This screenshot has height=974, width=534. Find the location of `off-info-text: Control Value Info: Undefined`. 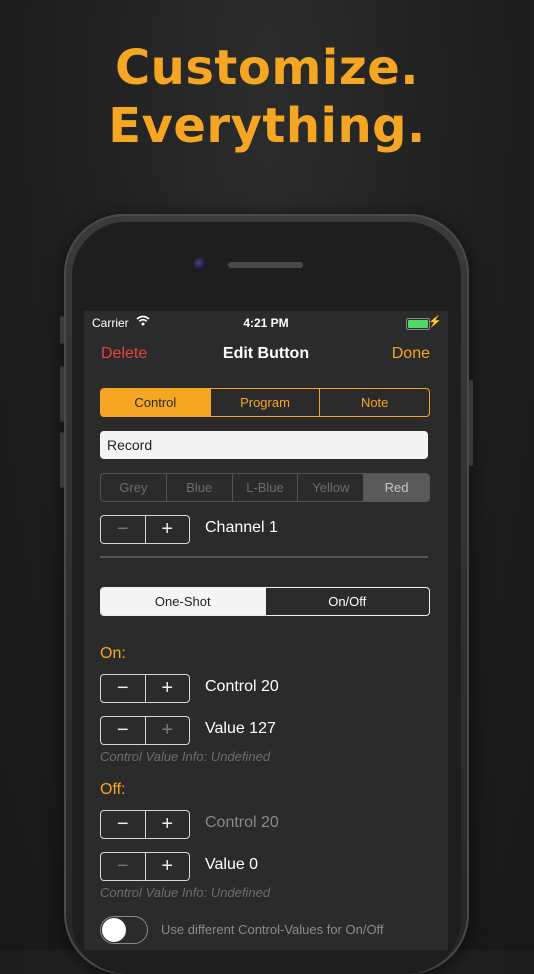

off-info-text: Control Value Info: Undefined is located at coordinates (185, 892).